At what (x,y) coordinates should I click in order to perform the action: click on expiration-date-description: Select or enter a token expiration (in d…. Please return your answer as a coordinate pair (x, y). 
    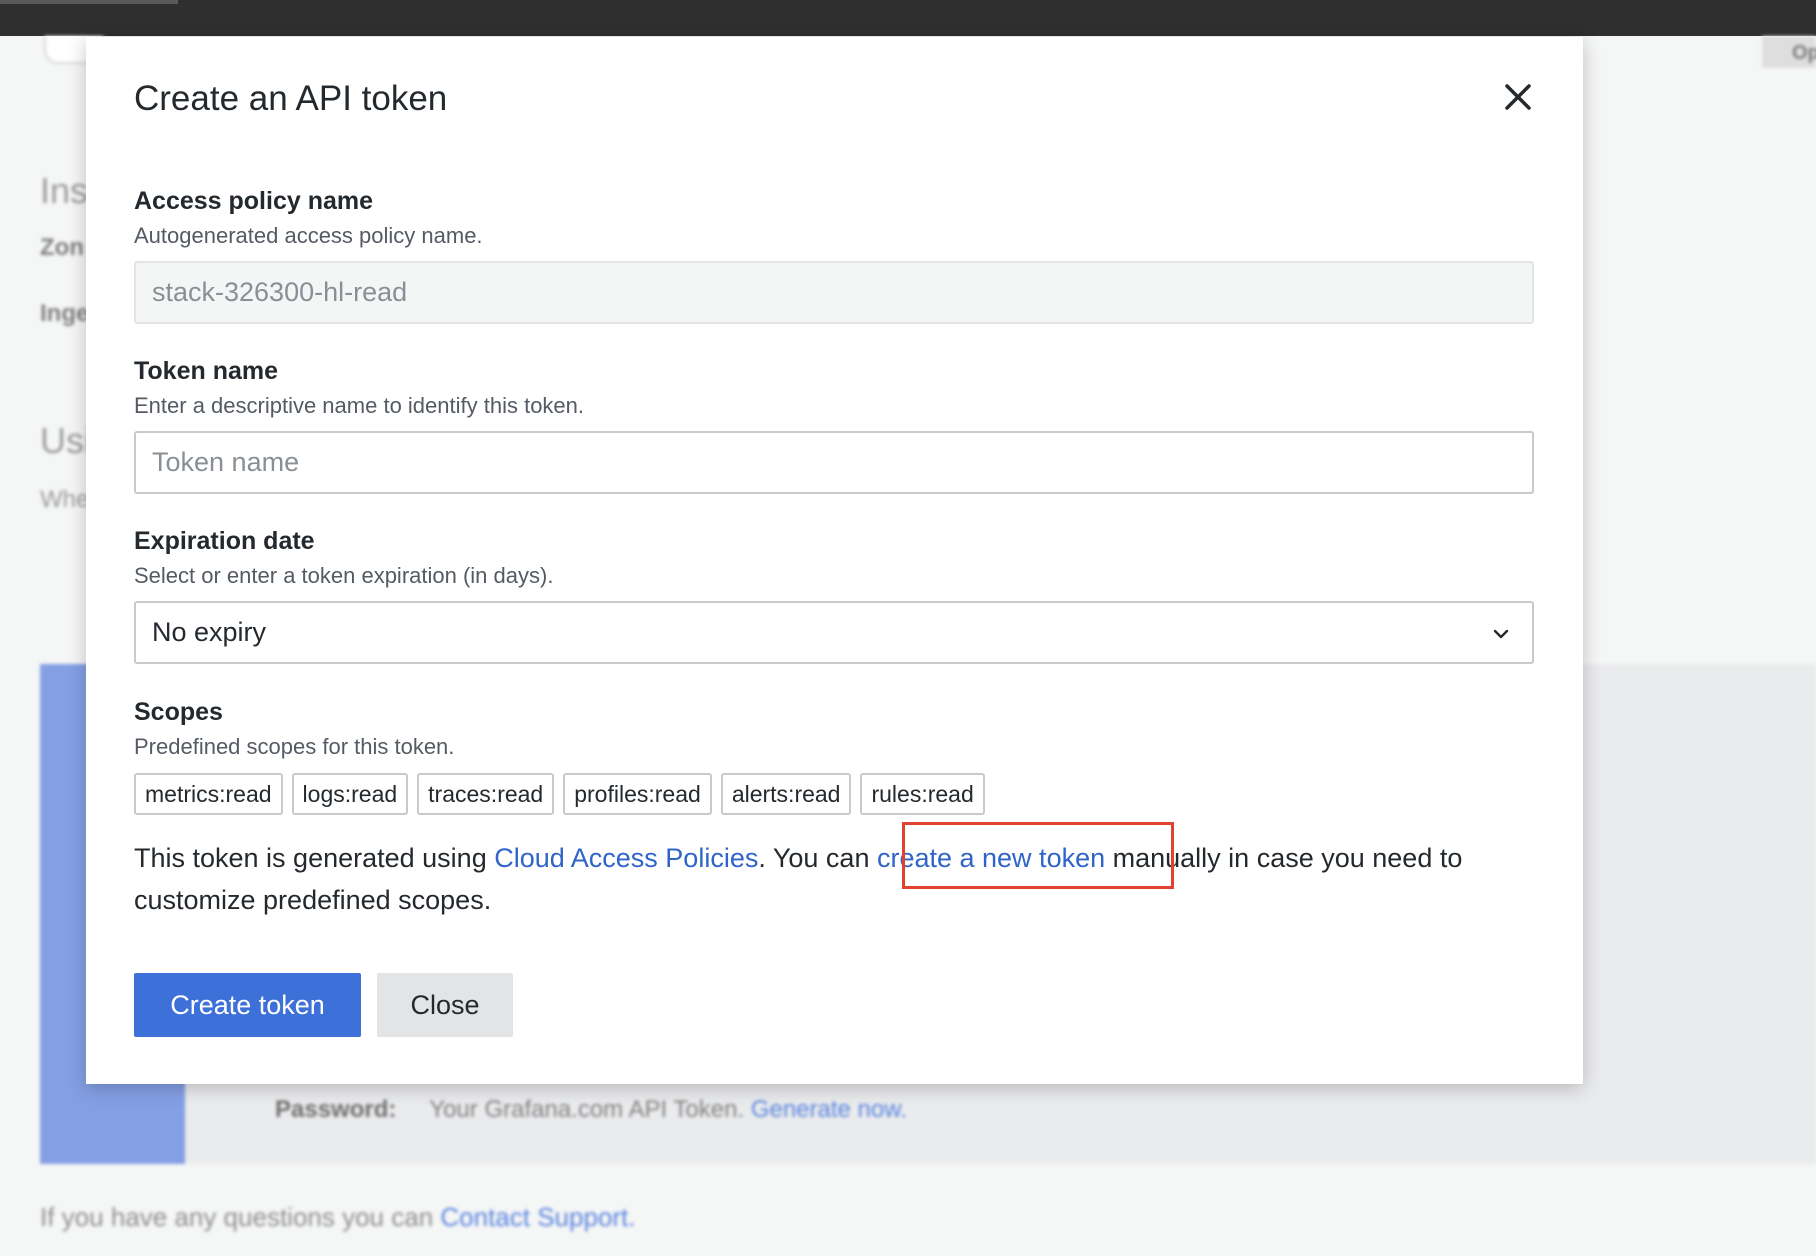
    Looking at the image, I should click on (344, 575).